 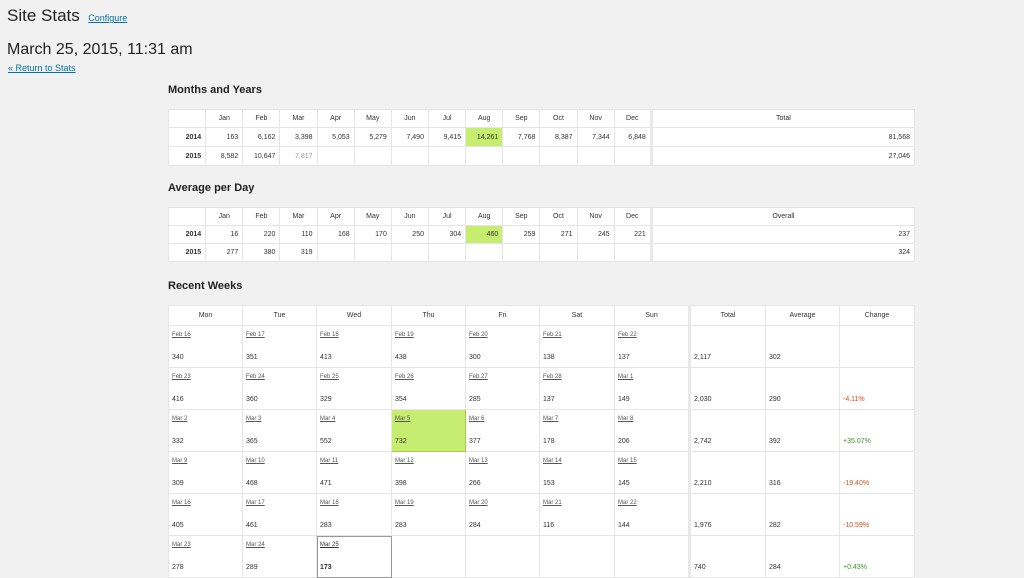 What do you see at coordinates (329, 377) in the screenshot?
I see `day-link: Feb 25` at bounding box center [329, 377].